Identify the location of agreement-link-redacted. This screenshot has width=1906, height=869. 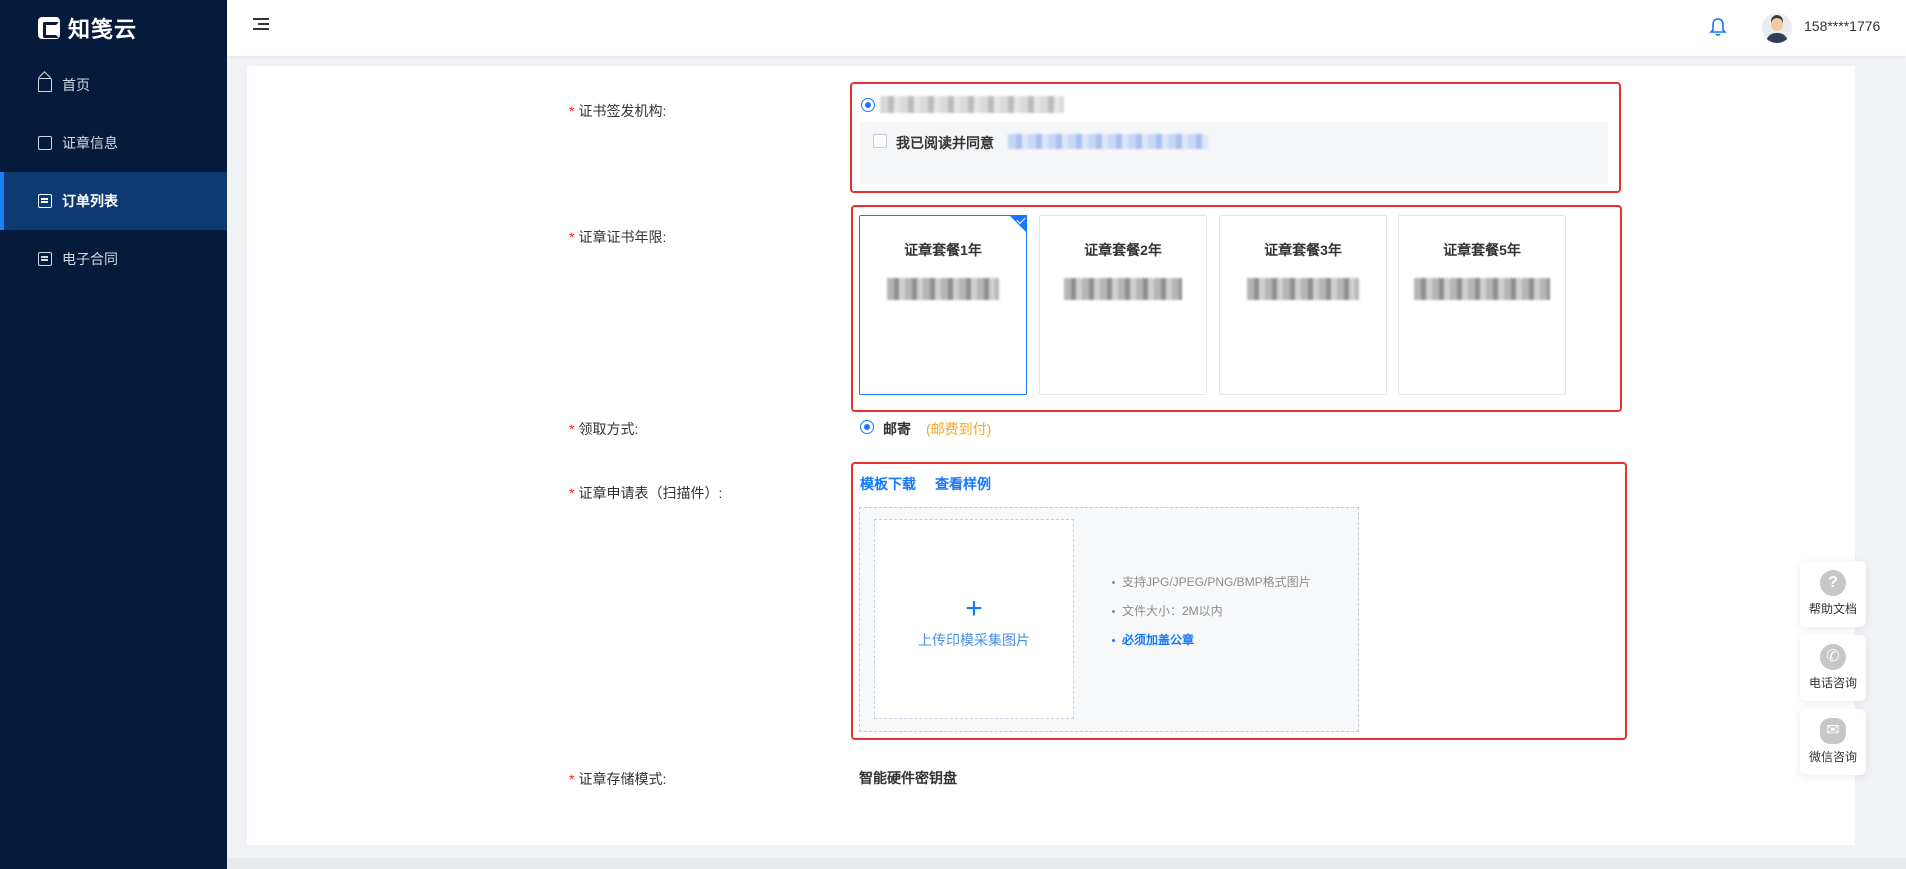
(1108, 141).